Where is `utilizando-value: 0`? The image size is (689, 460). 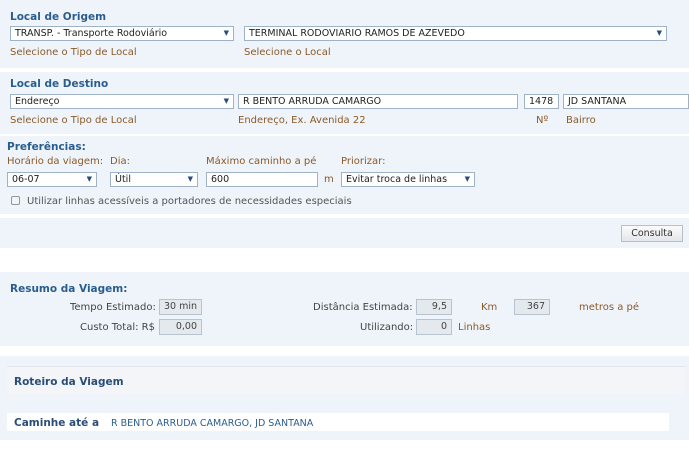
utilizando-value: 0 is located at coordinates (434, 327).